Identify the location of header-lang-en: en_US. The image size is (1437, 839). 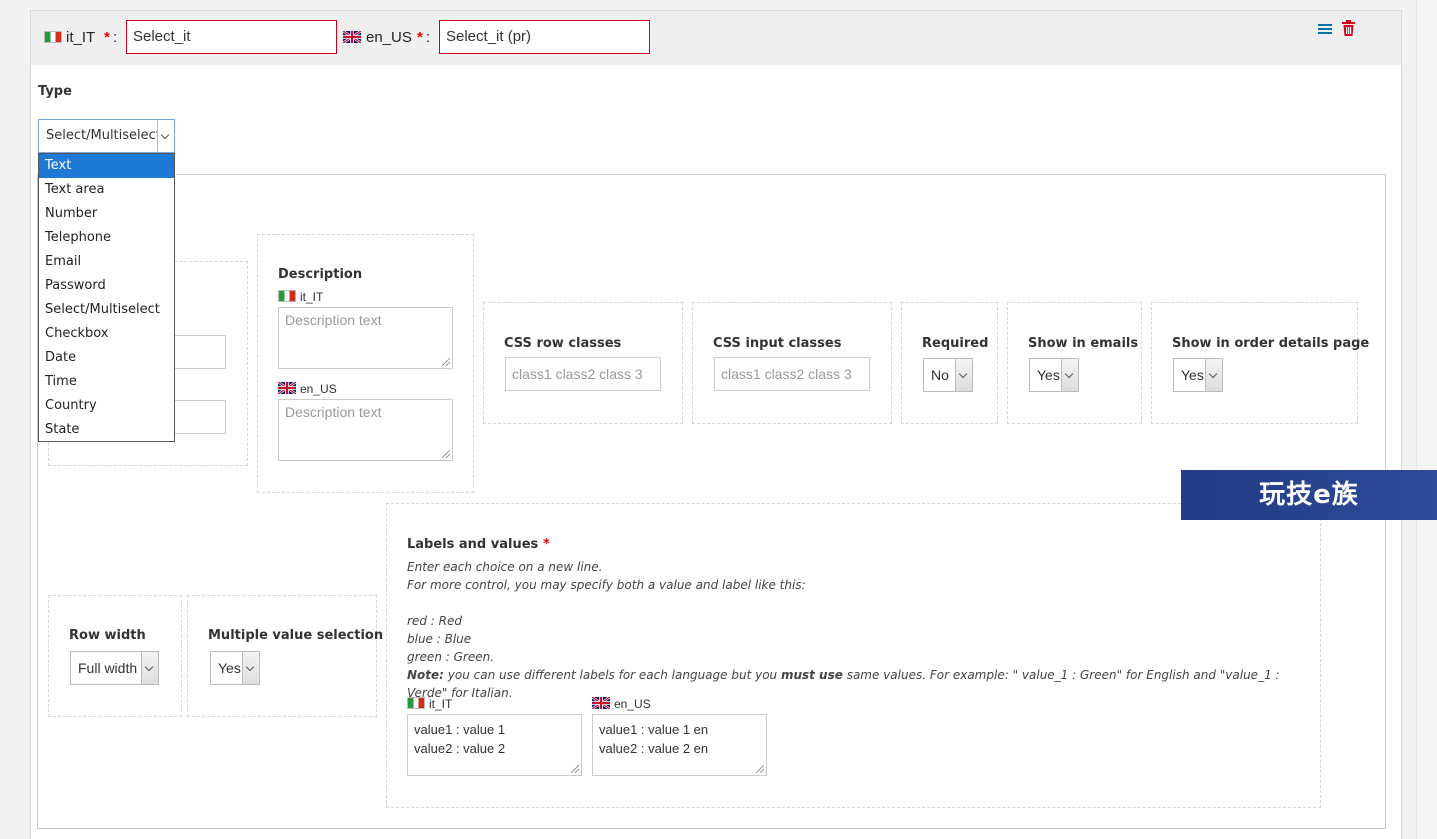
(389, 37).